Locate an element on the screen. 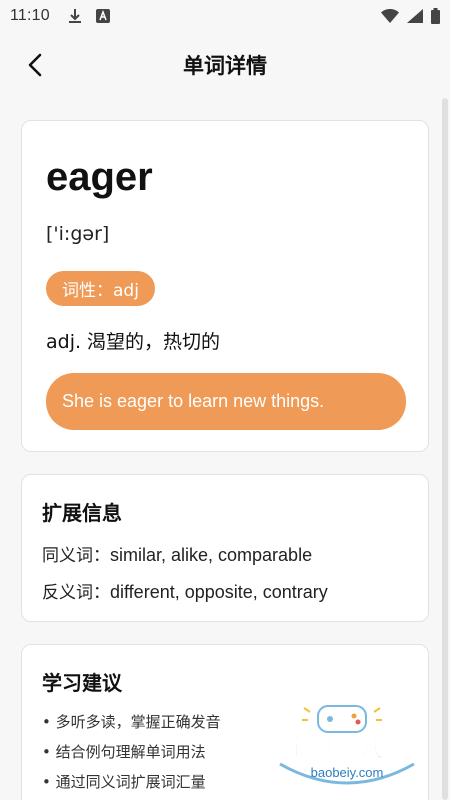 The height and width of the screenshot is (800, 450). synonyms-row: 同义词：similar, alike, comparable is located at coordinates (177, 553).